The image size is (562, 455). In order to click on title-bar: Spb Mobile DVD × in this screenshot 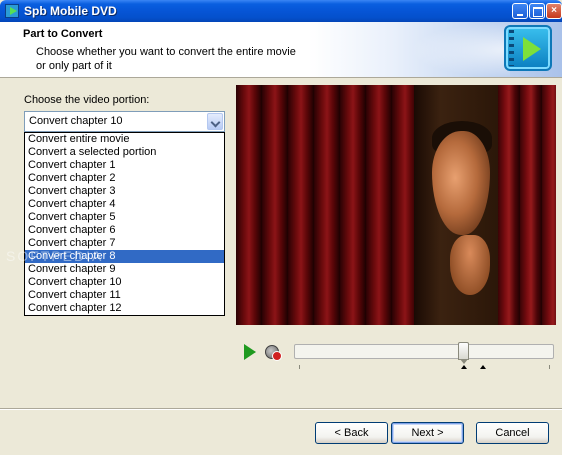, I will do `click(281, 11)`.